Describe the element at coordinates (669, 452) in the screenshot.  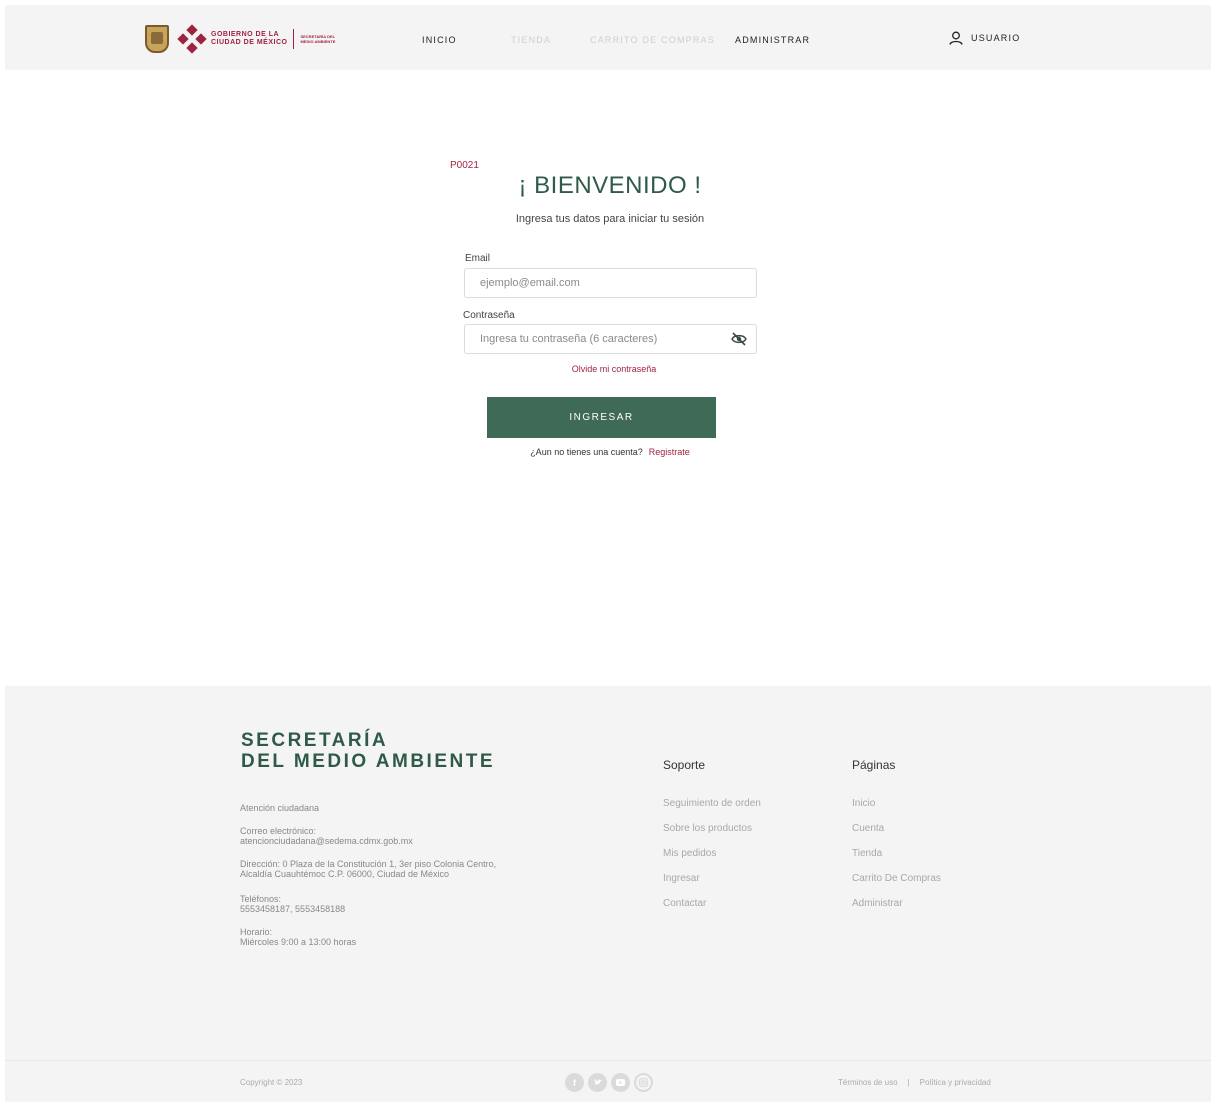
I see `register-link: Registrate` at that location.